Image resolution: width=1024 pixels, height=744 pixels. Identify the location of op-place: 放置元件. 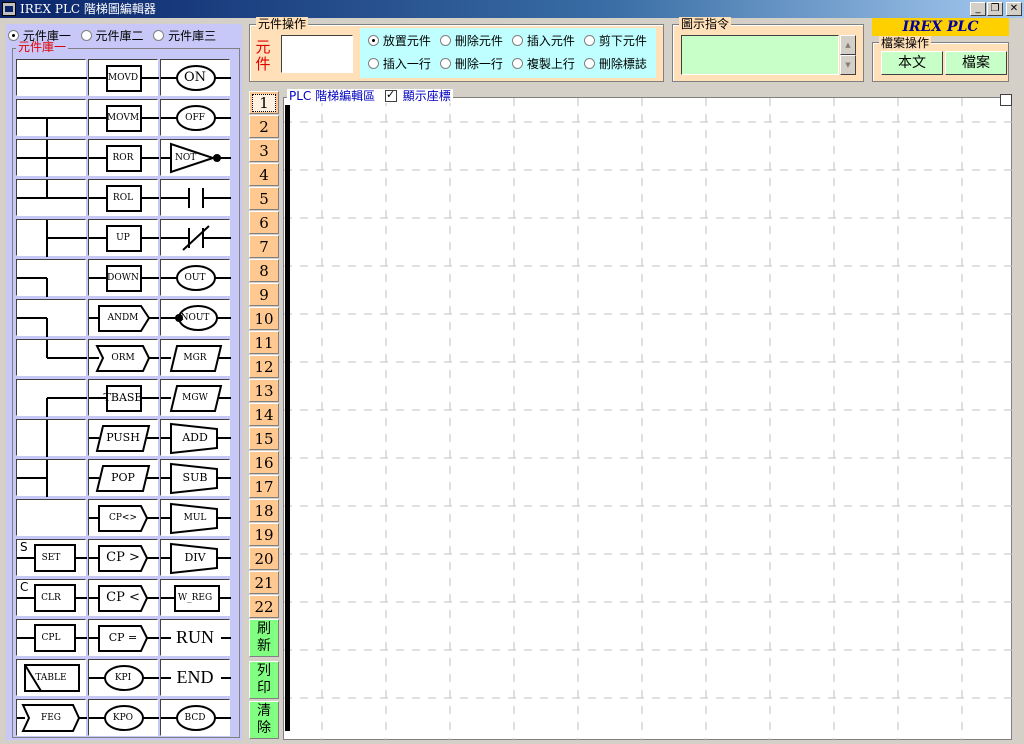
(399, 41).